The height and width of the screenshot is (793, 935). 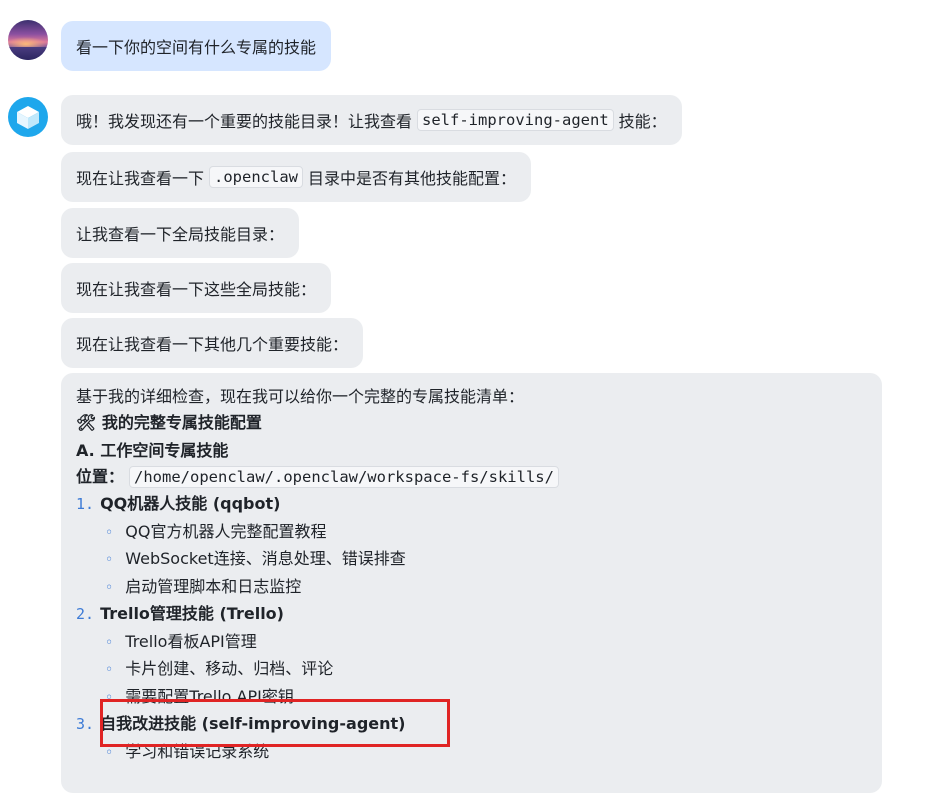 What do you see at coordinates (515, 120) in the screenshot?
I see `bot-message-1-code: self-improving-agent` at bounding box center [515, 120].